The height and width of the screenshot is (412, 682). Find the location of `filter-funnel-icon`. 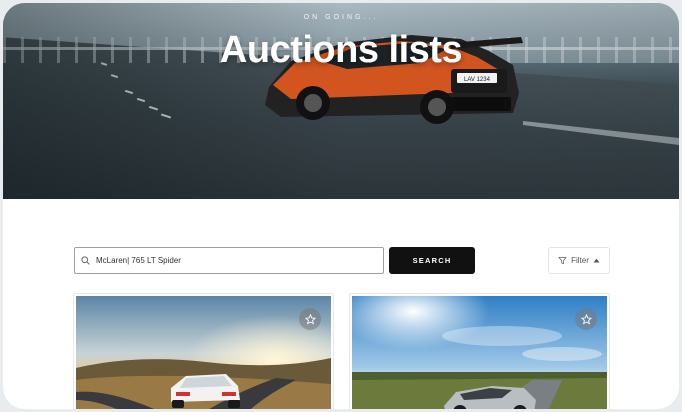

filter-funnel-icon is located at coordinates (562, 260).